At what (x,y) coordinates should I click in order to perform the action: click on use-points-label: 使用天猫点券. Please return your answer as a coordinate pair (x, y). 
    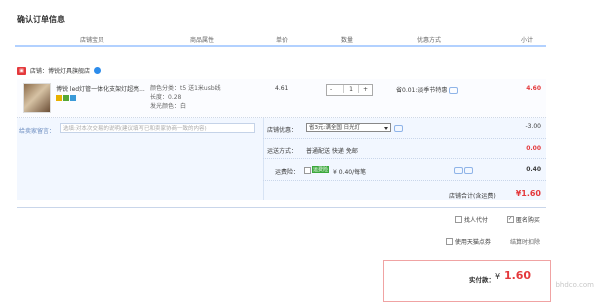
    Looking at the image, I should click on (472, 242).